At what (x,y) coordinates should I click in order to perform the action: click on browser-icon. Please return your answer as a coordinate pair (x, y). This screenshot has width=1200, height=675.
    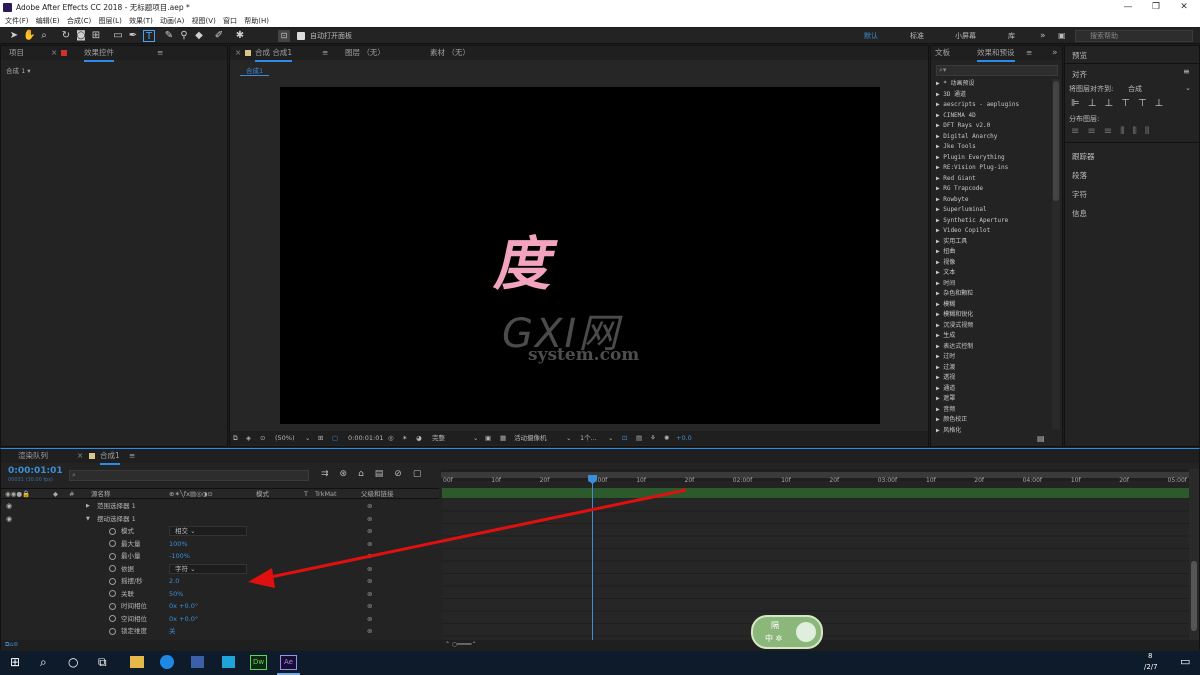
    Looking at the image, I should click on (167, 662).